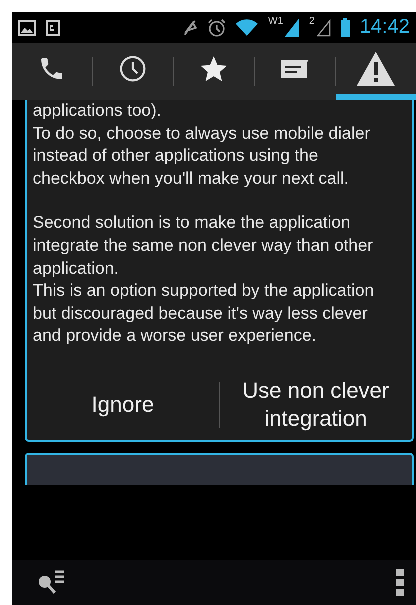 The width and height of the screenshot is (416, 605). What do you see at coordinates (400, 582) in the screenshot?
I see `overflow-menu-icon` at bounding box center [400, 582].